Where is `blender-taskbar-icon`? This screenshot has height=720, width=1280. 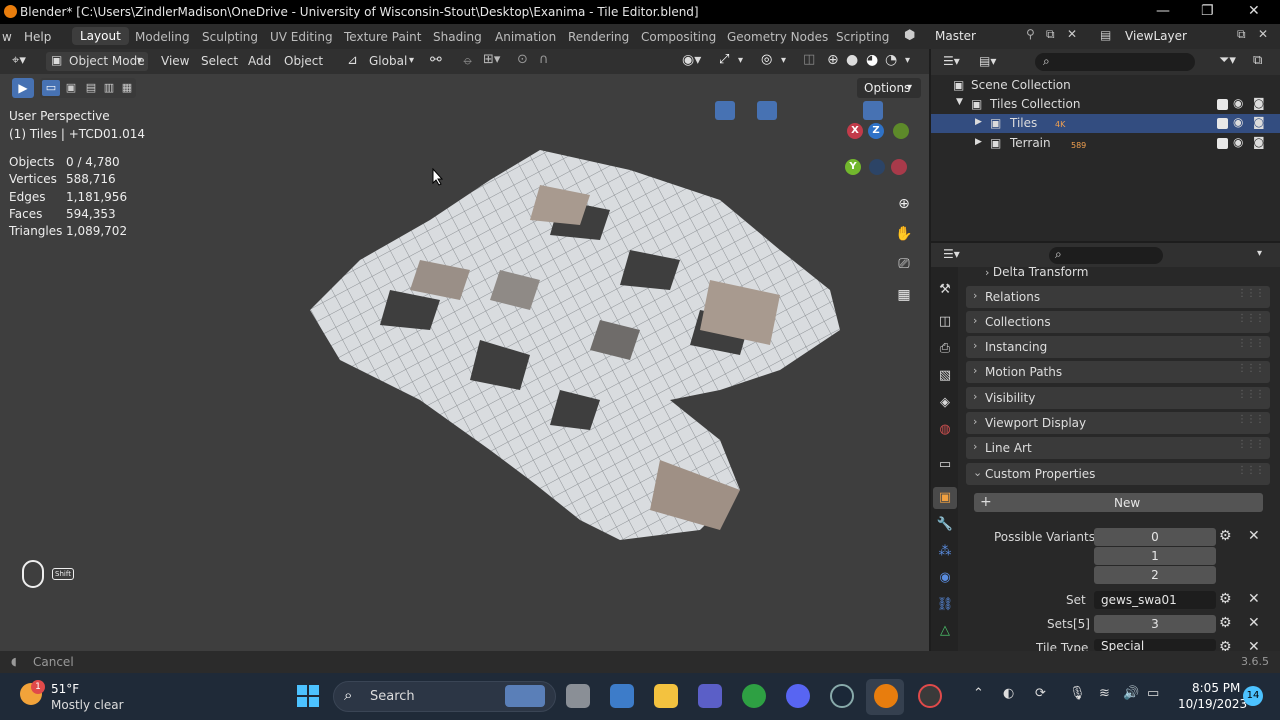
blender-taskbar-icon is located at coordinates (886, 696).